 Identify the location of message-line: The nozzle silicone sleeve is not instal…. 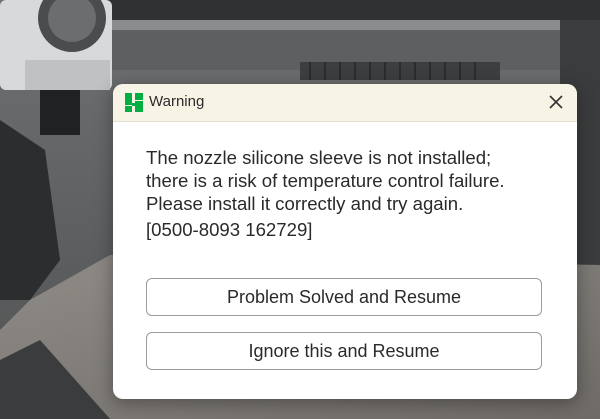
(319, 157).